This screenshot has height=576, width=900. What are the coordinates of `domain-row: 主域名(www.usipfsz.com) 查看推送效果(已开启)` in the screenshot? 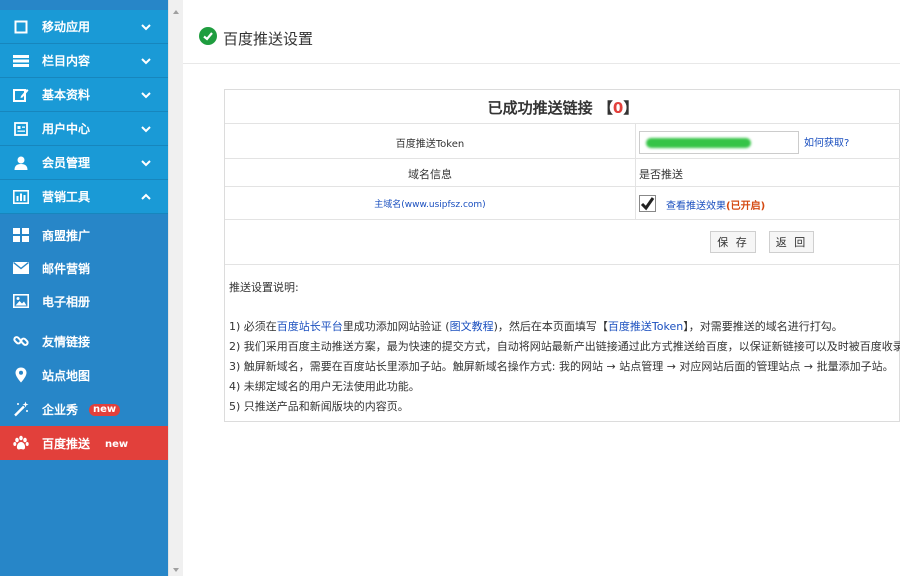 It's located at (562, 203).